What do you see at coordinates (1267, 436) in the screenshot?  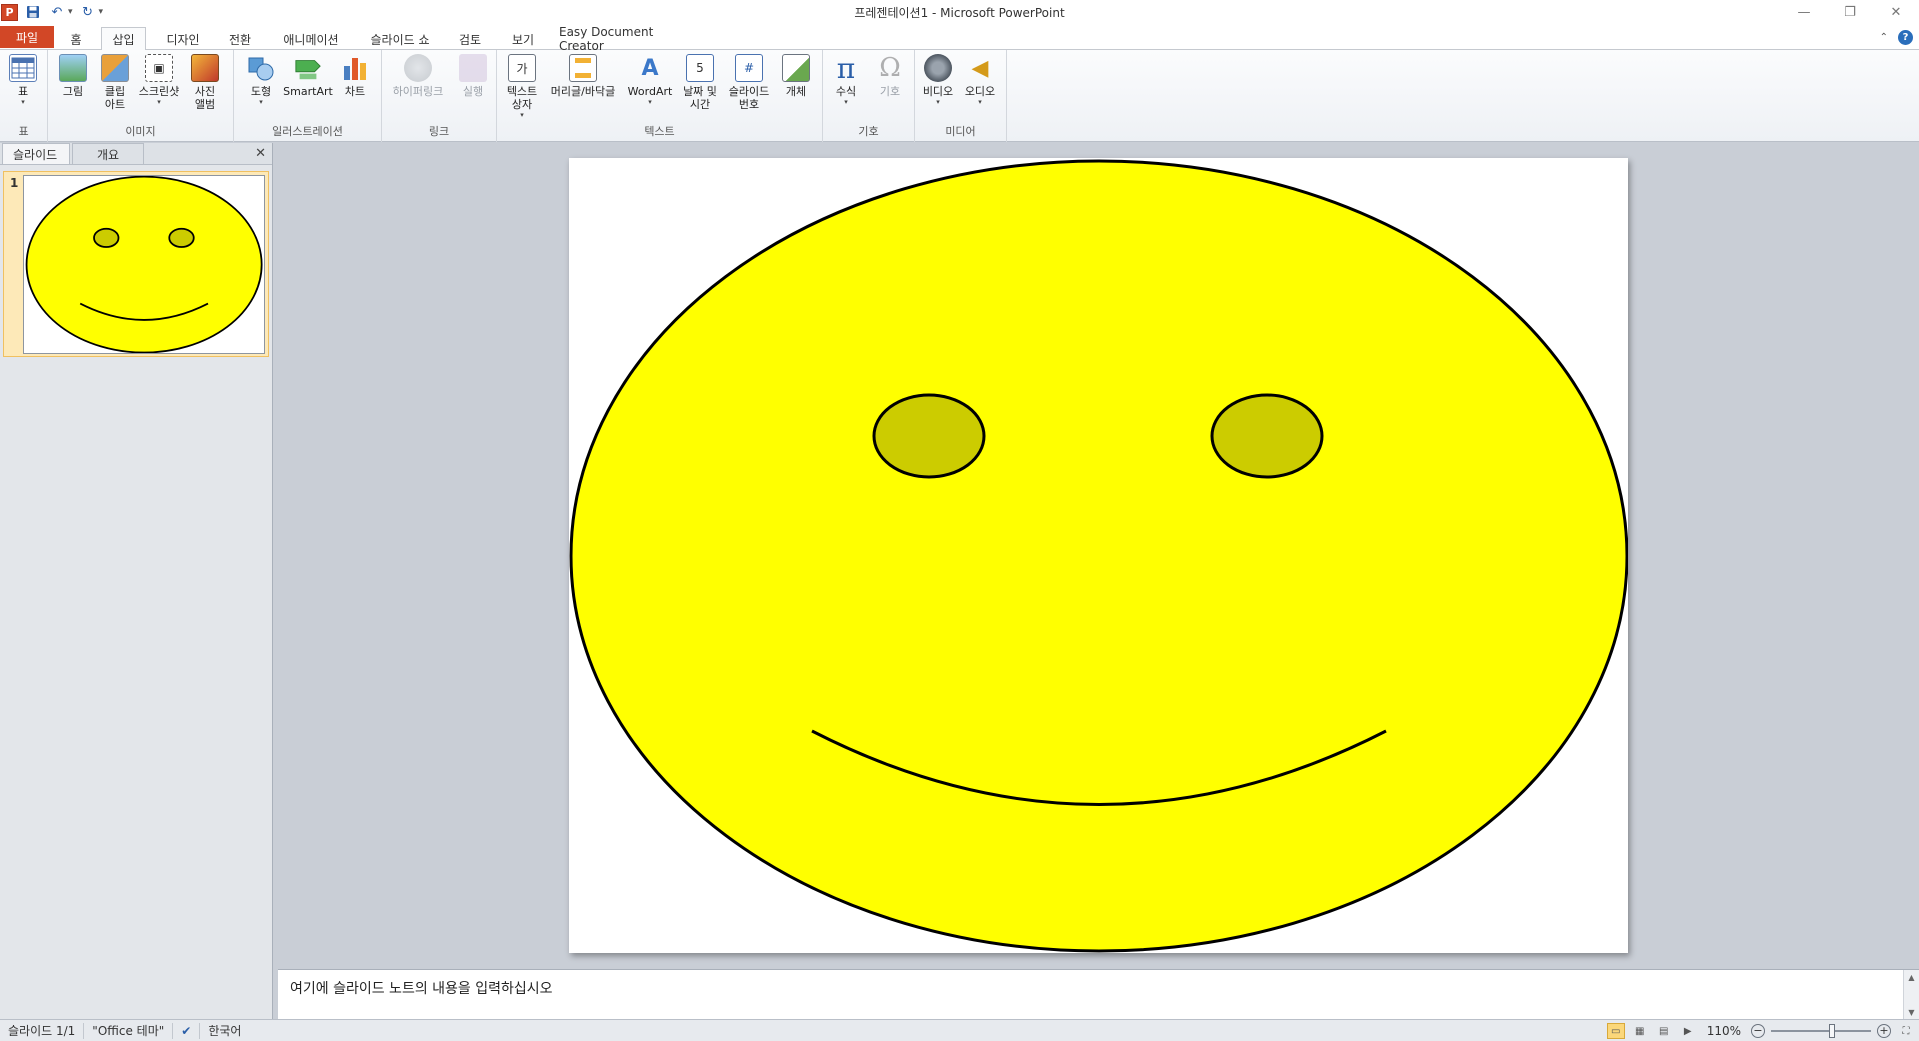 I see `right-eye-shape` at bounding box center [1267, 436].